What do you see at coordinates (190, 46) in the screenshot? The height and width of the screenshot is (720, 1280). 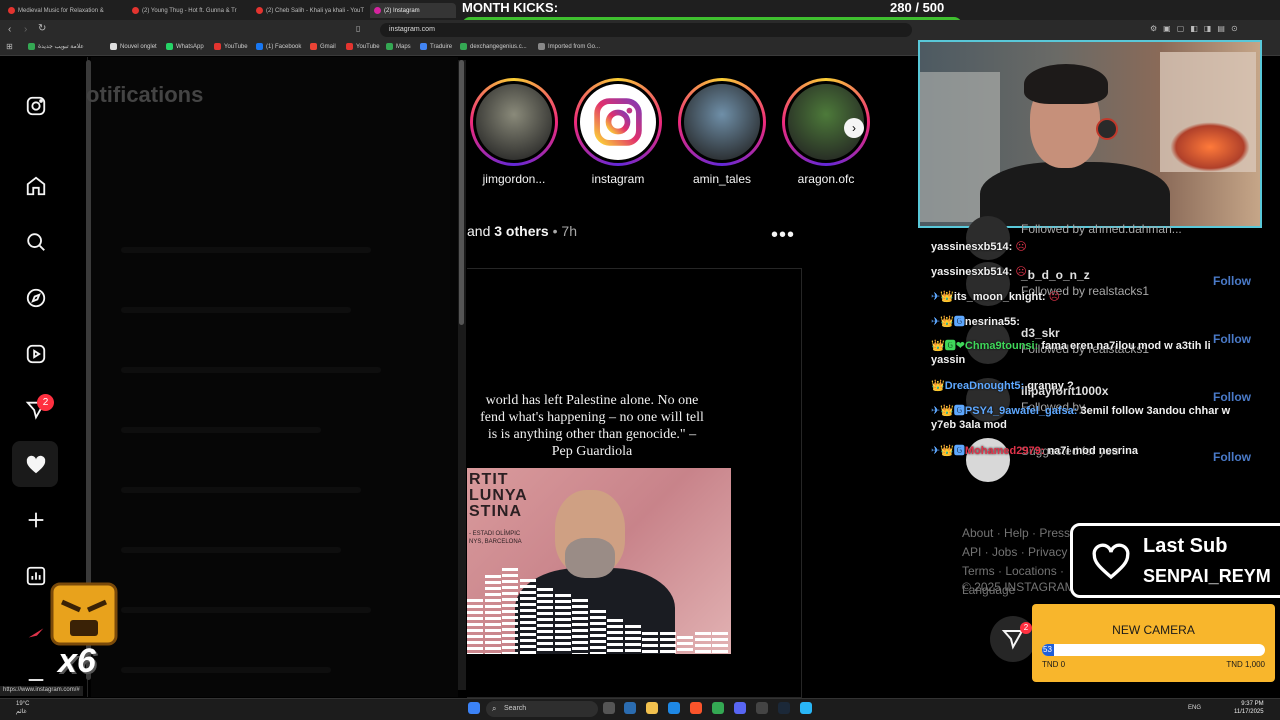 I see `bookmark-label: WhatsApp` at bounding box center [190, 46].